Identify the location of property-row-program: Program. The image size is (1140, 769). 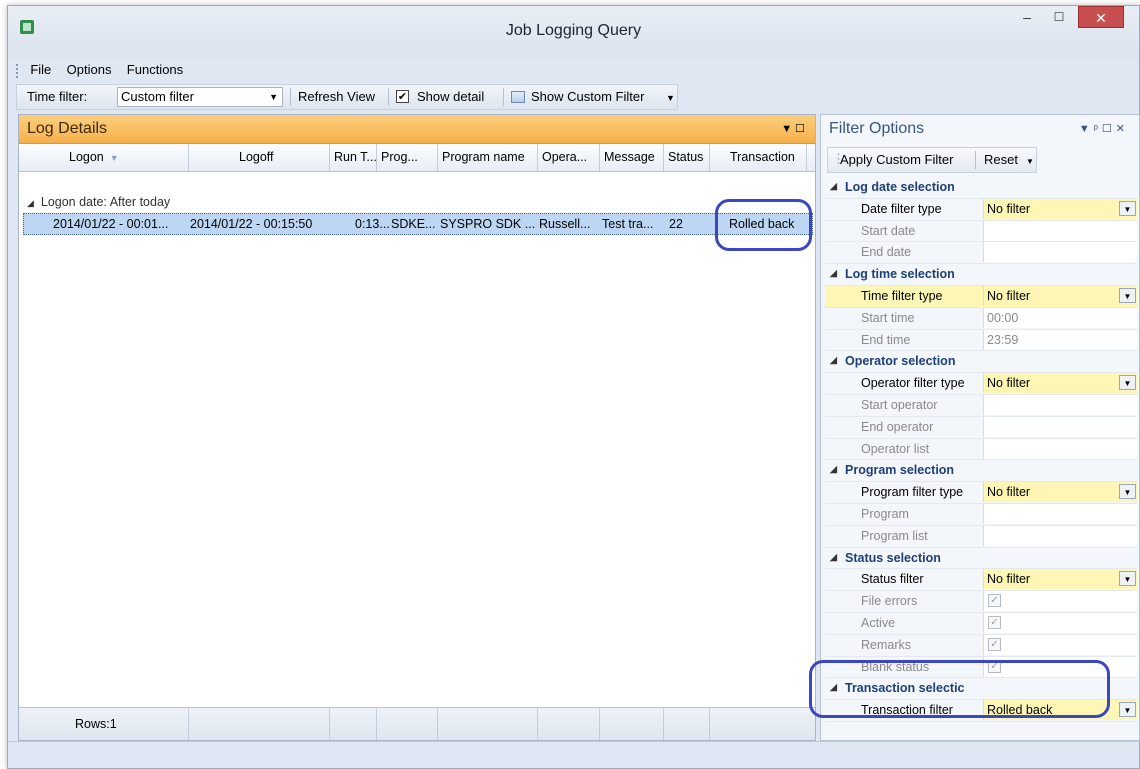
(981, 514).